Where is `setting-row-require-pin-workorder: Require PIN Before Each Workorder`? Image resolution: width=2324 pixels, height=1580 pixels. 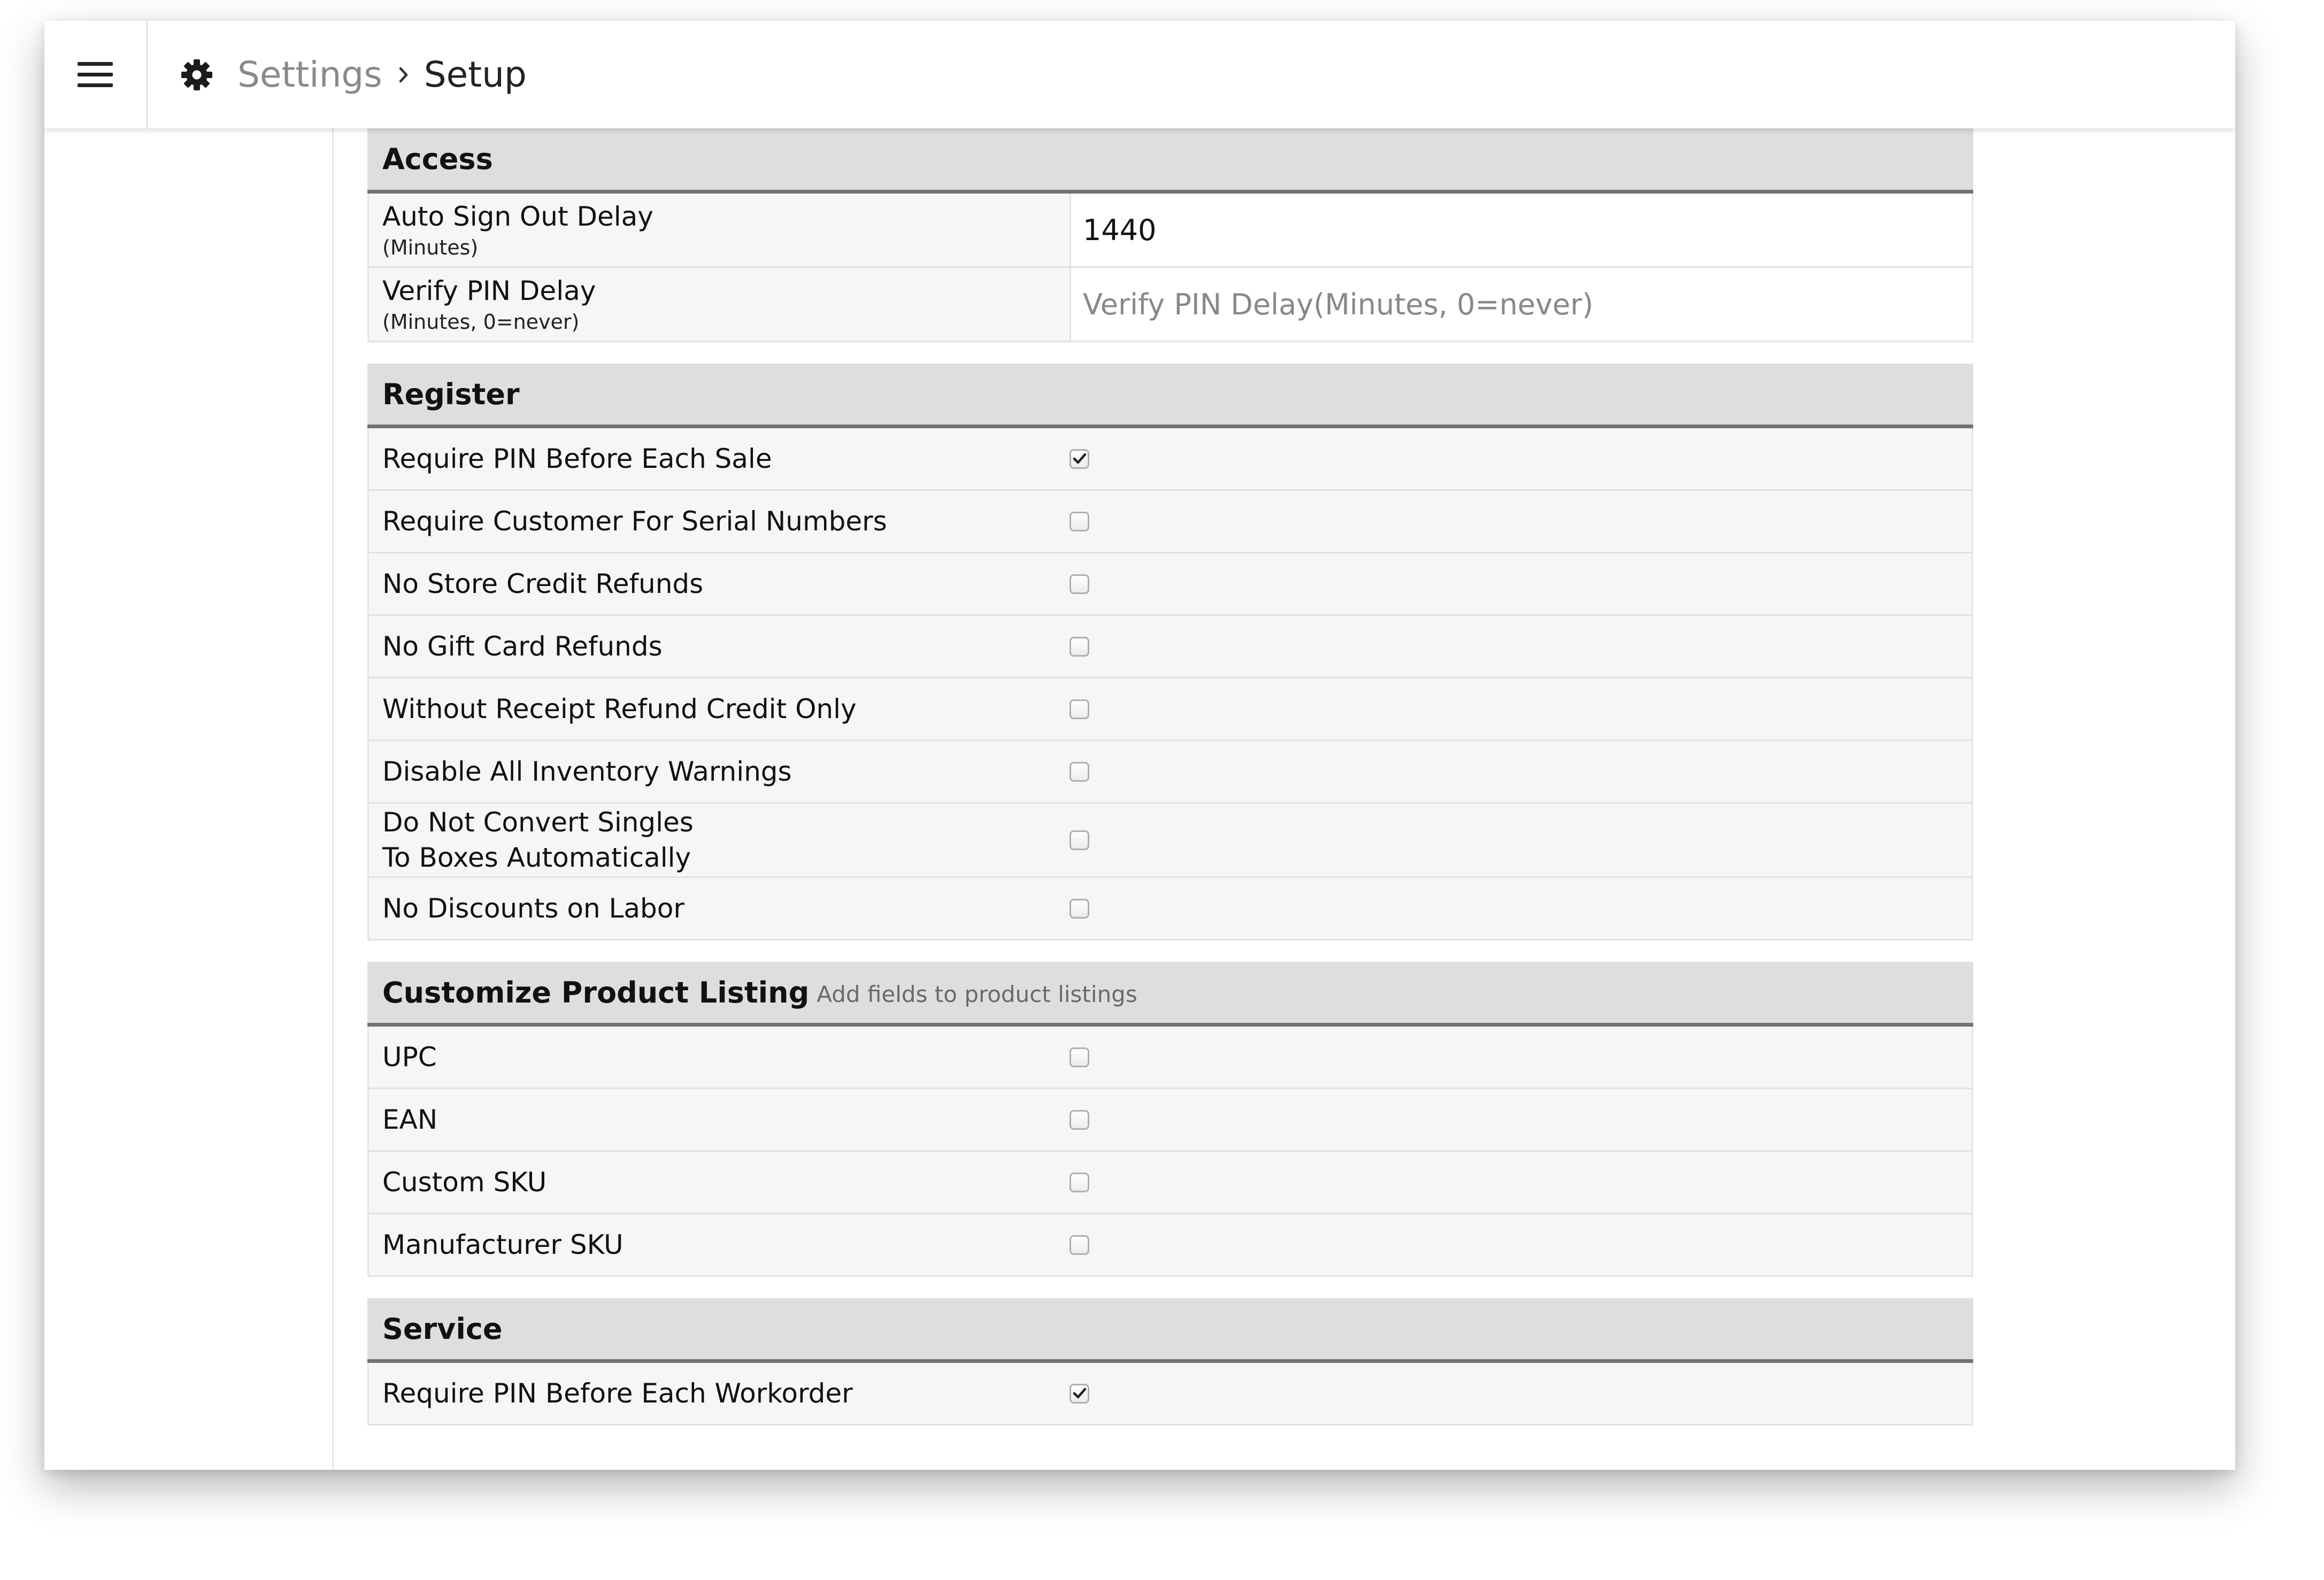
setting-row-require-pin-workorder: Require PIN Before Each Workorder is located at coordinates (1170, 1394).